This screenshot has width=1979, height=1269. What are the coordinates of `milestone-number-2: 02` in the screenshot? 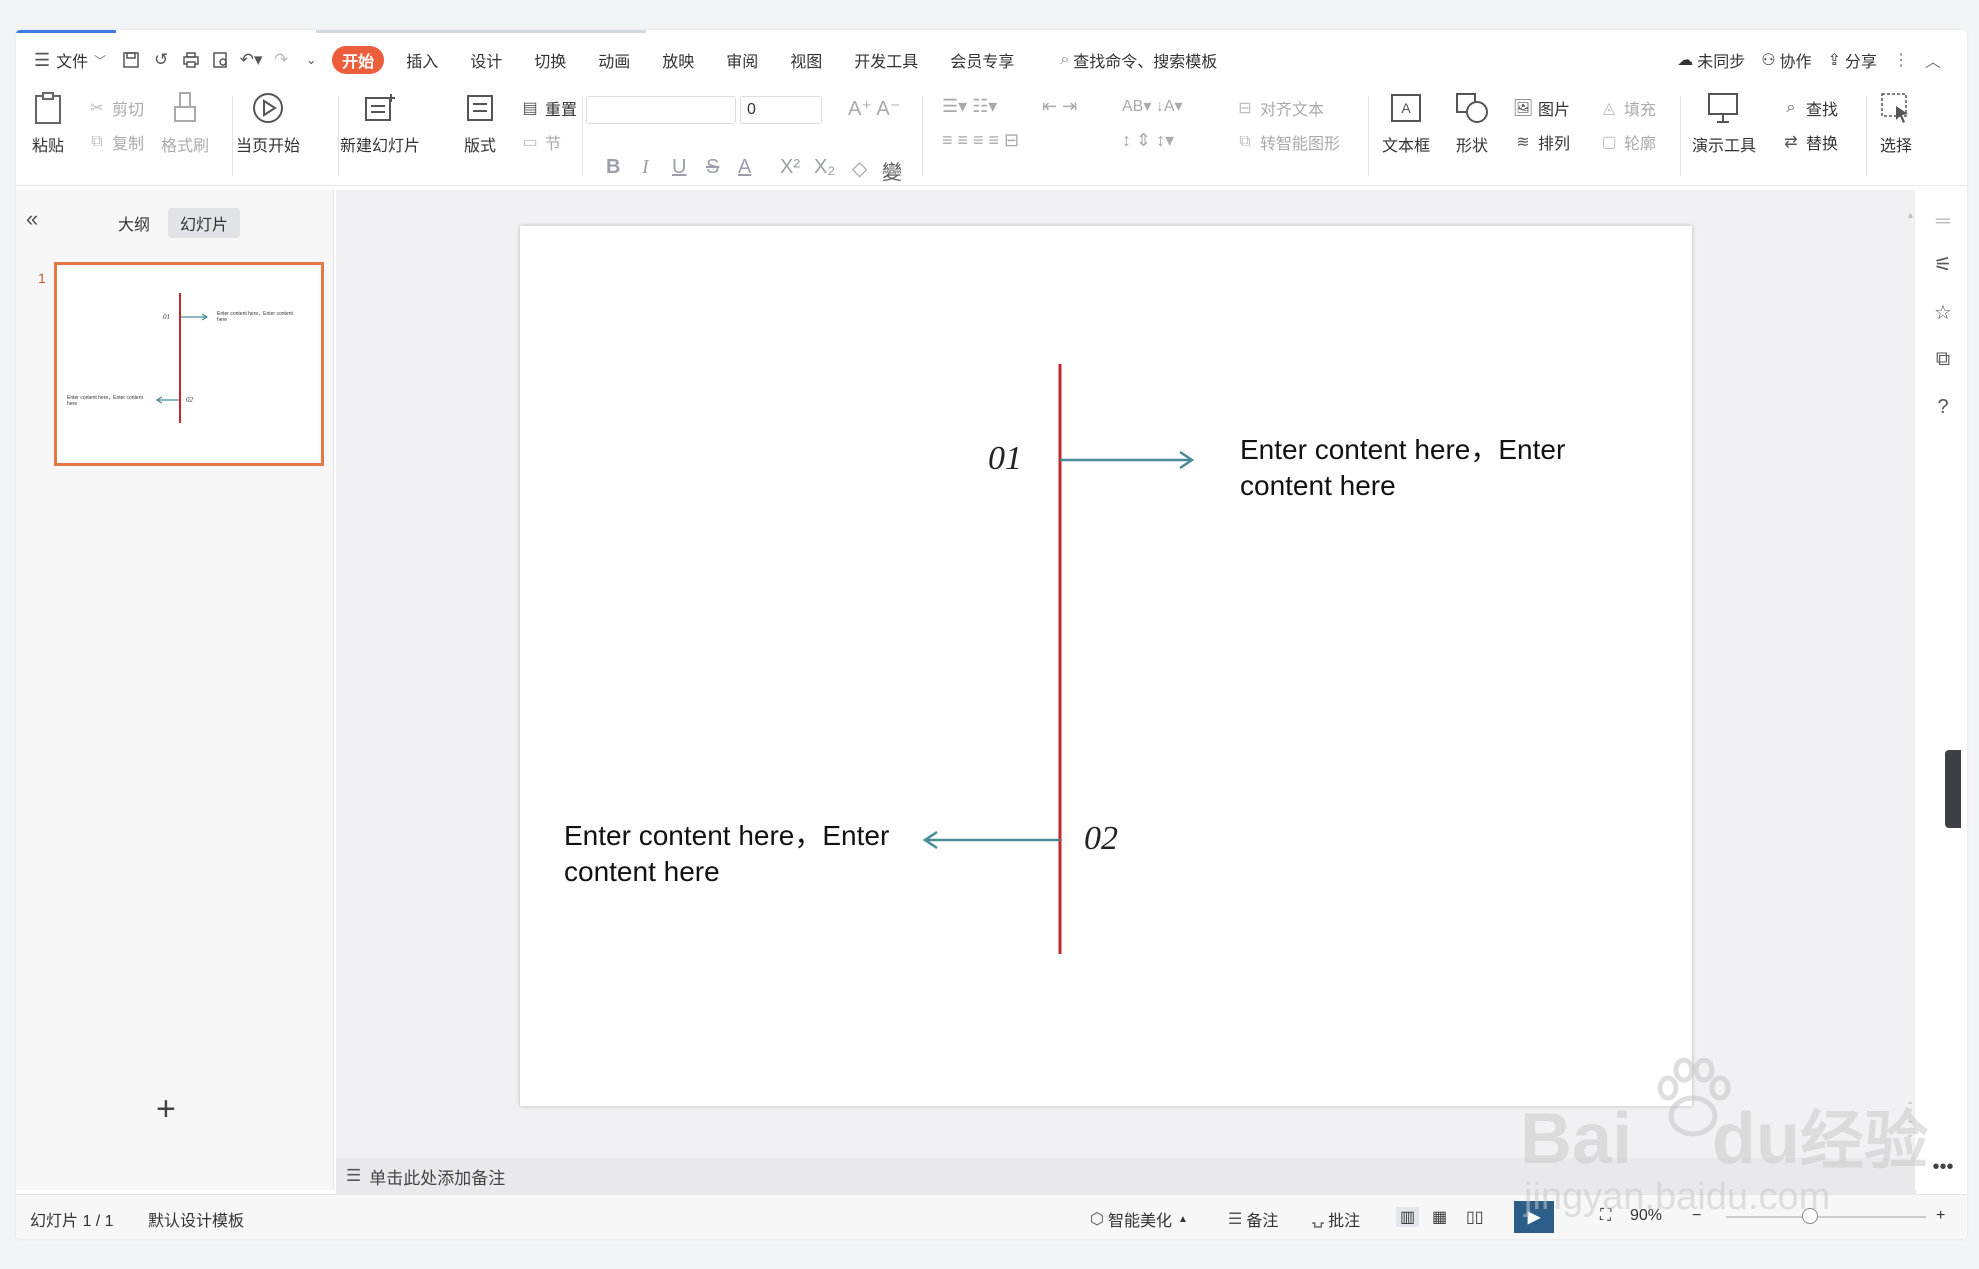 It's located at (1101, 839).